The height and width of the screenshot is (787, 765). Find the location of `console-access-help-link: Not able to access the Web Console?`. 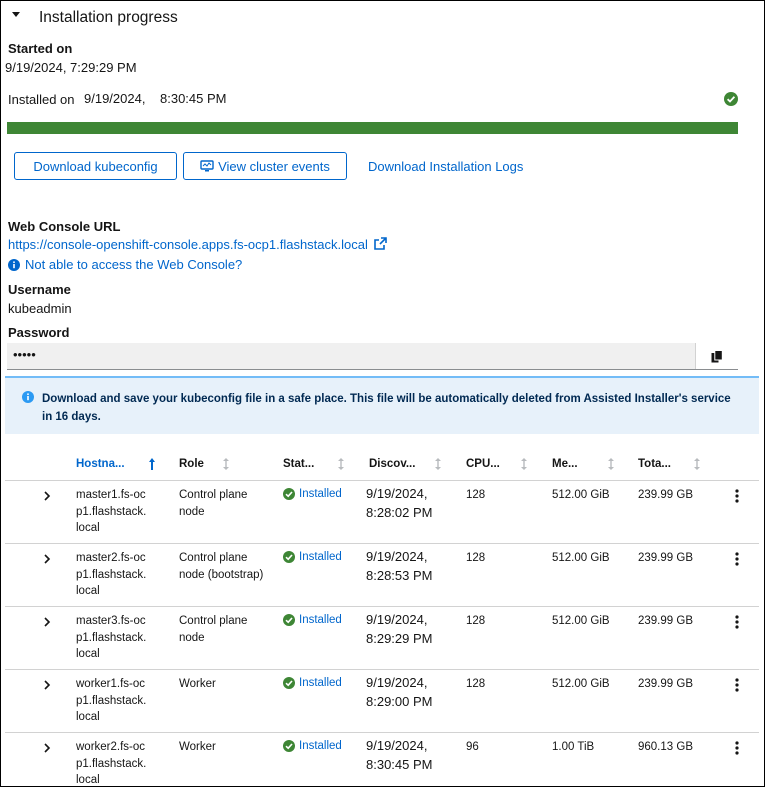

console-access-help-link: Not able to access the Web Console? is located at coordinates (125, 264).